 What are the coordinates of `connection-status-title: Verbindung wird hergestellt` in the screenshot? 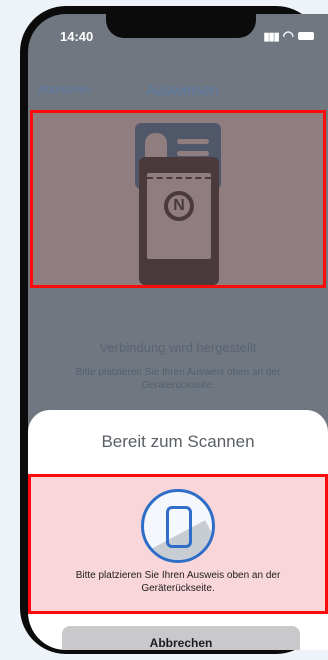 It's located at (178, 347).